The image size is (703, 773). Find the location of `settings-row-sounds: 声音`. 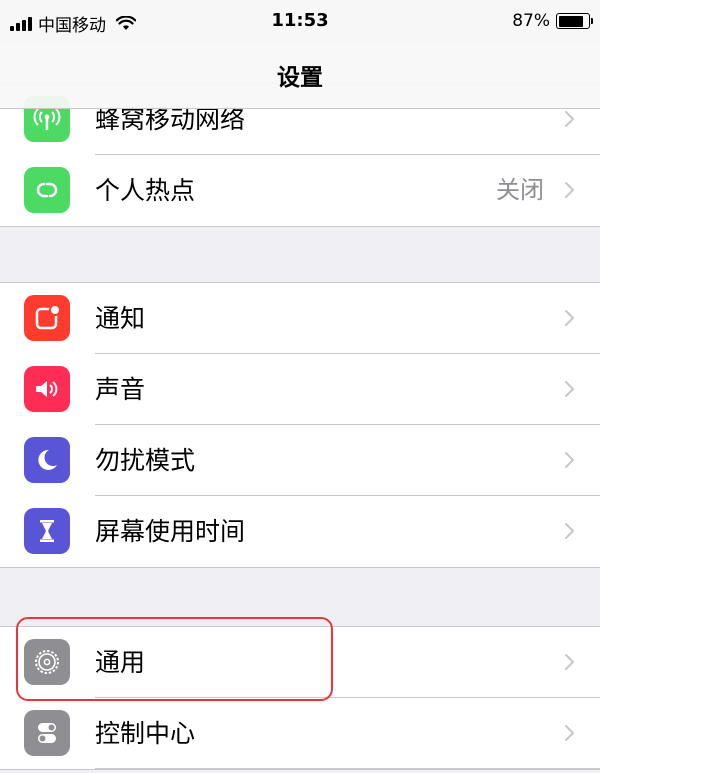

settings-row-sounds: 声音 is located at coordinates (300, 389).